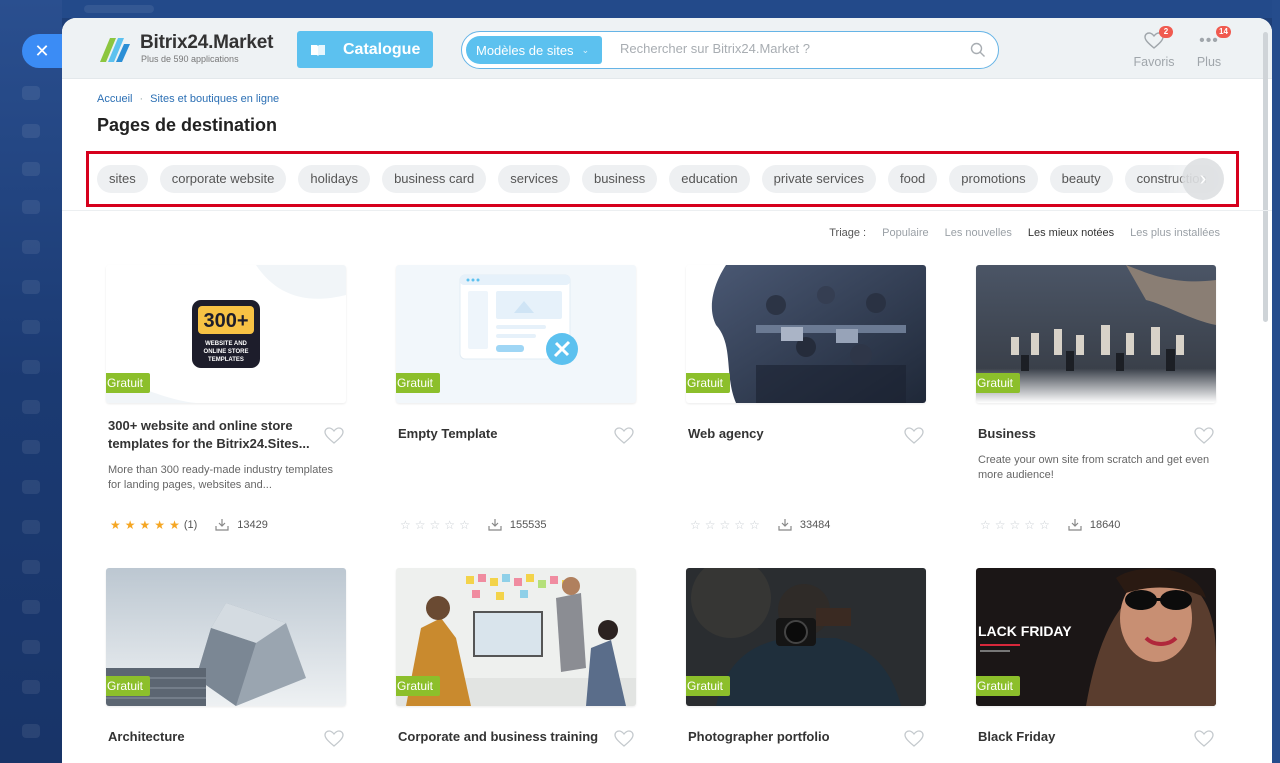 The image size is (1280, 763). I want to click on breadcrumb: Accueil · Sites et boutiques en ligne, so click(188, 99).